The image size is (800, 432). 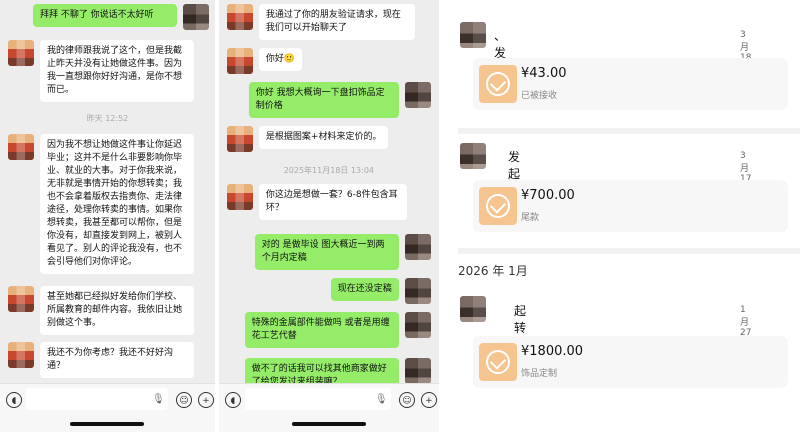 I want to click on transfer-card: ¥1800.00 饰品定制, so click(x=630, y=362).